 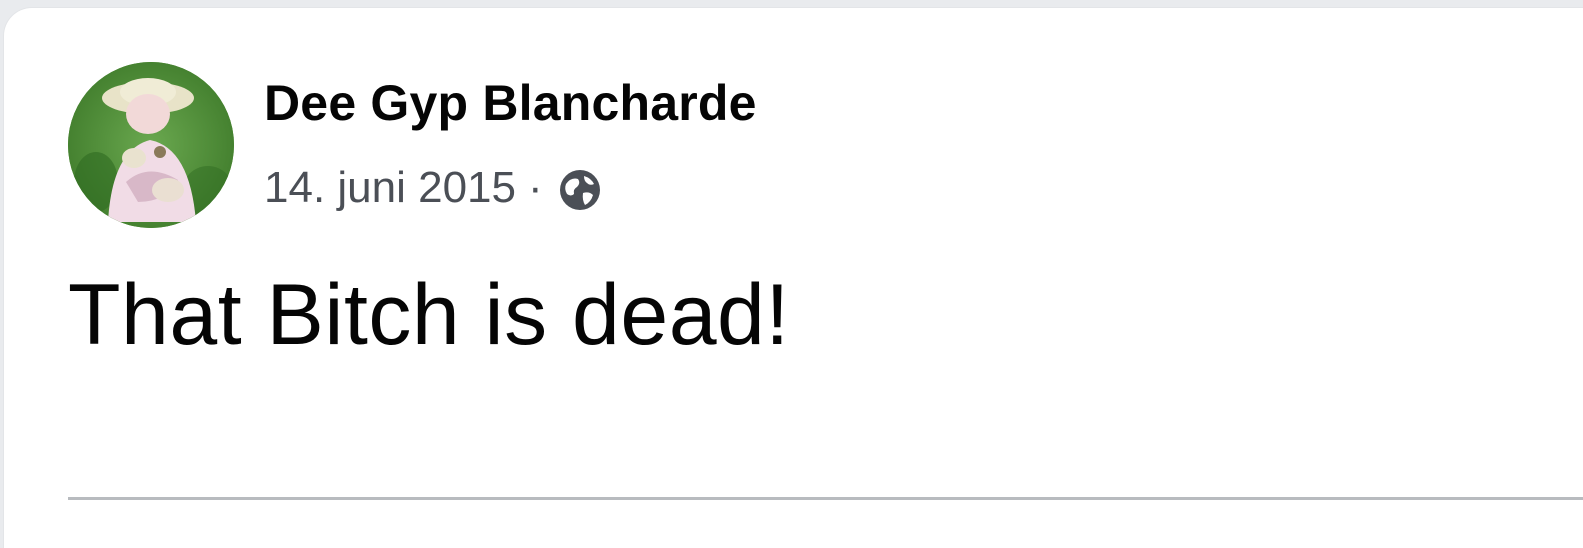 I want to click on author-name: Dee Gyp Blancharde, so click(x=510, y=103).